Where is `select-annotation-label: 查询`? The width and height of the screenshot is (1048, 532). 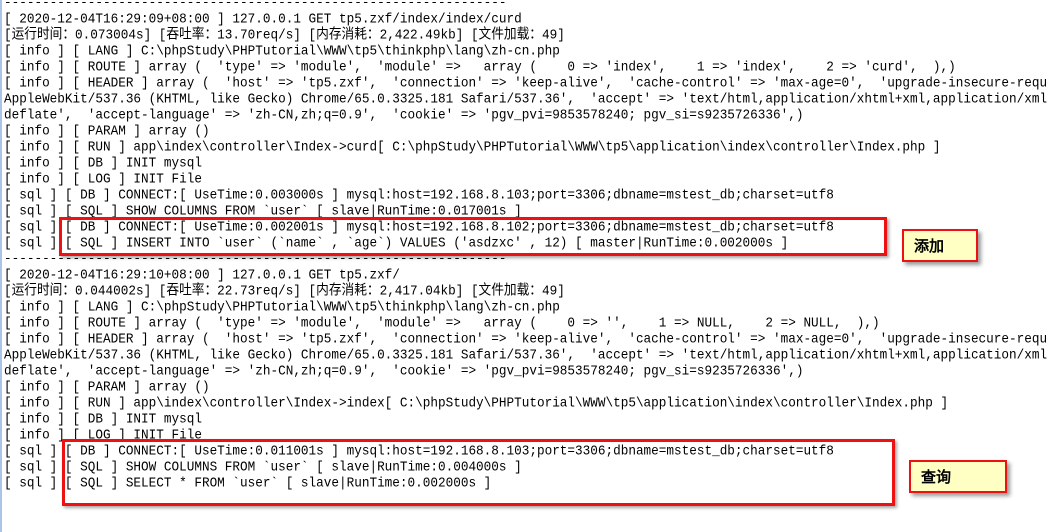
select-annotation-label: 查询 is located at coordinates (958, 476).